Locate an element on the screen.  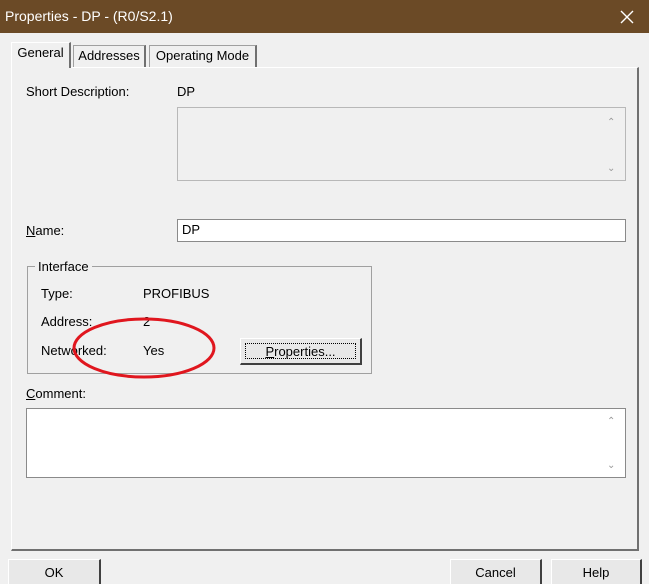
focus-rectangle is located at coordinates (300, 351).